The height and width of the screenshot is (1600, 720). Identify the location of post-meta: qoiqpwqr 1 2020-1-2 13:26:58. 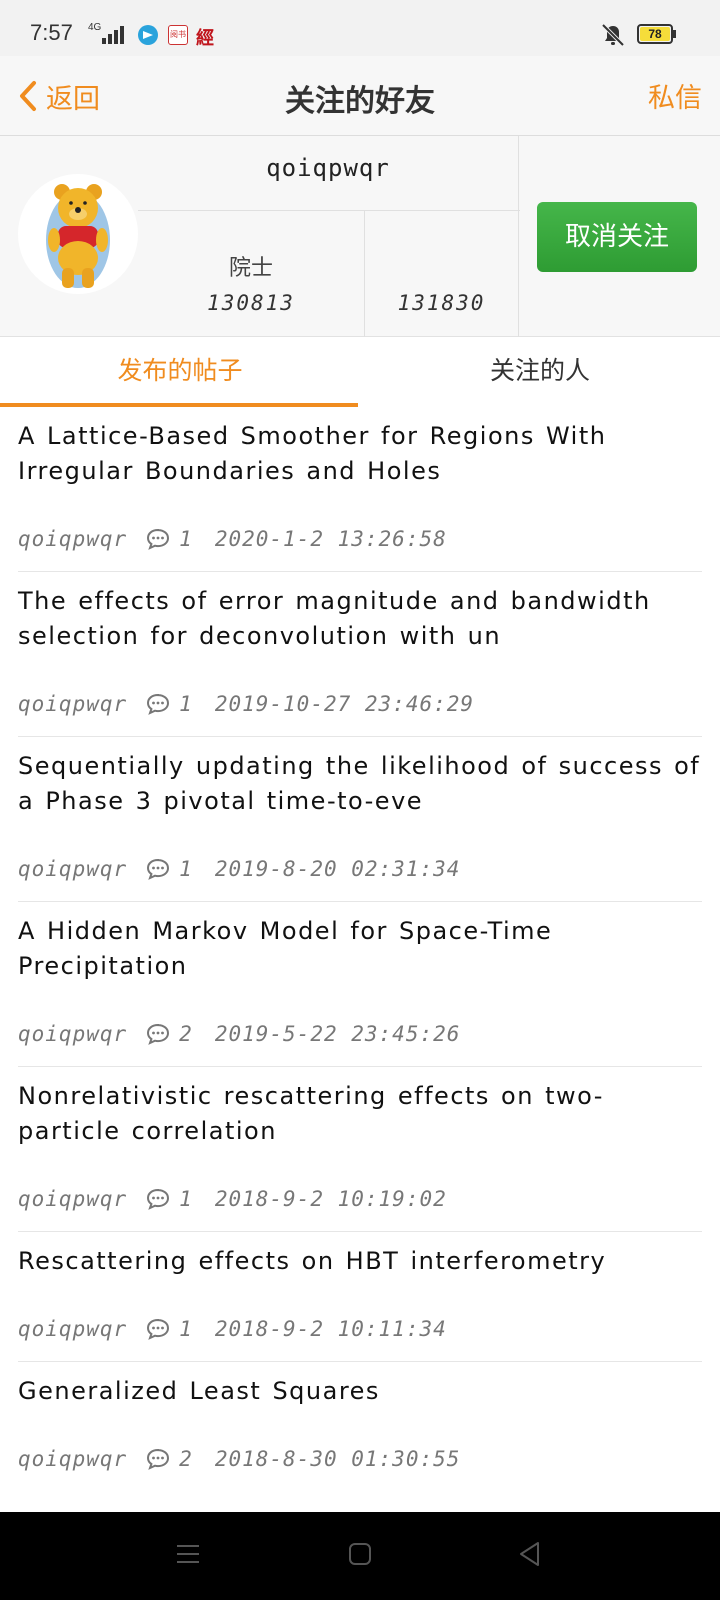
(360, 539).